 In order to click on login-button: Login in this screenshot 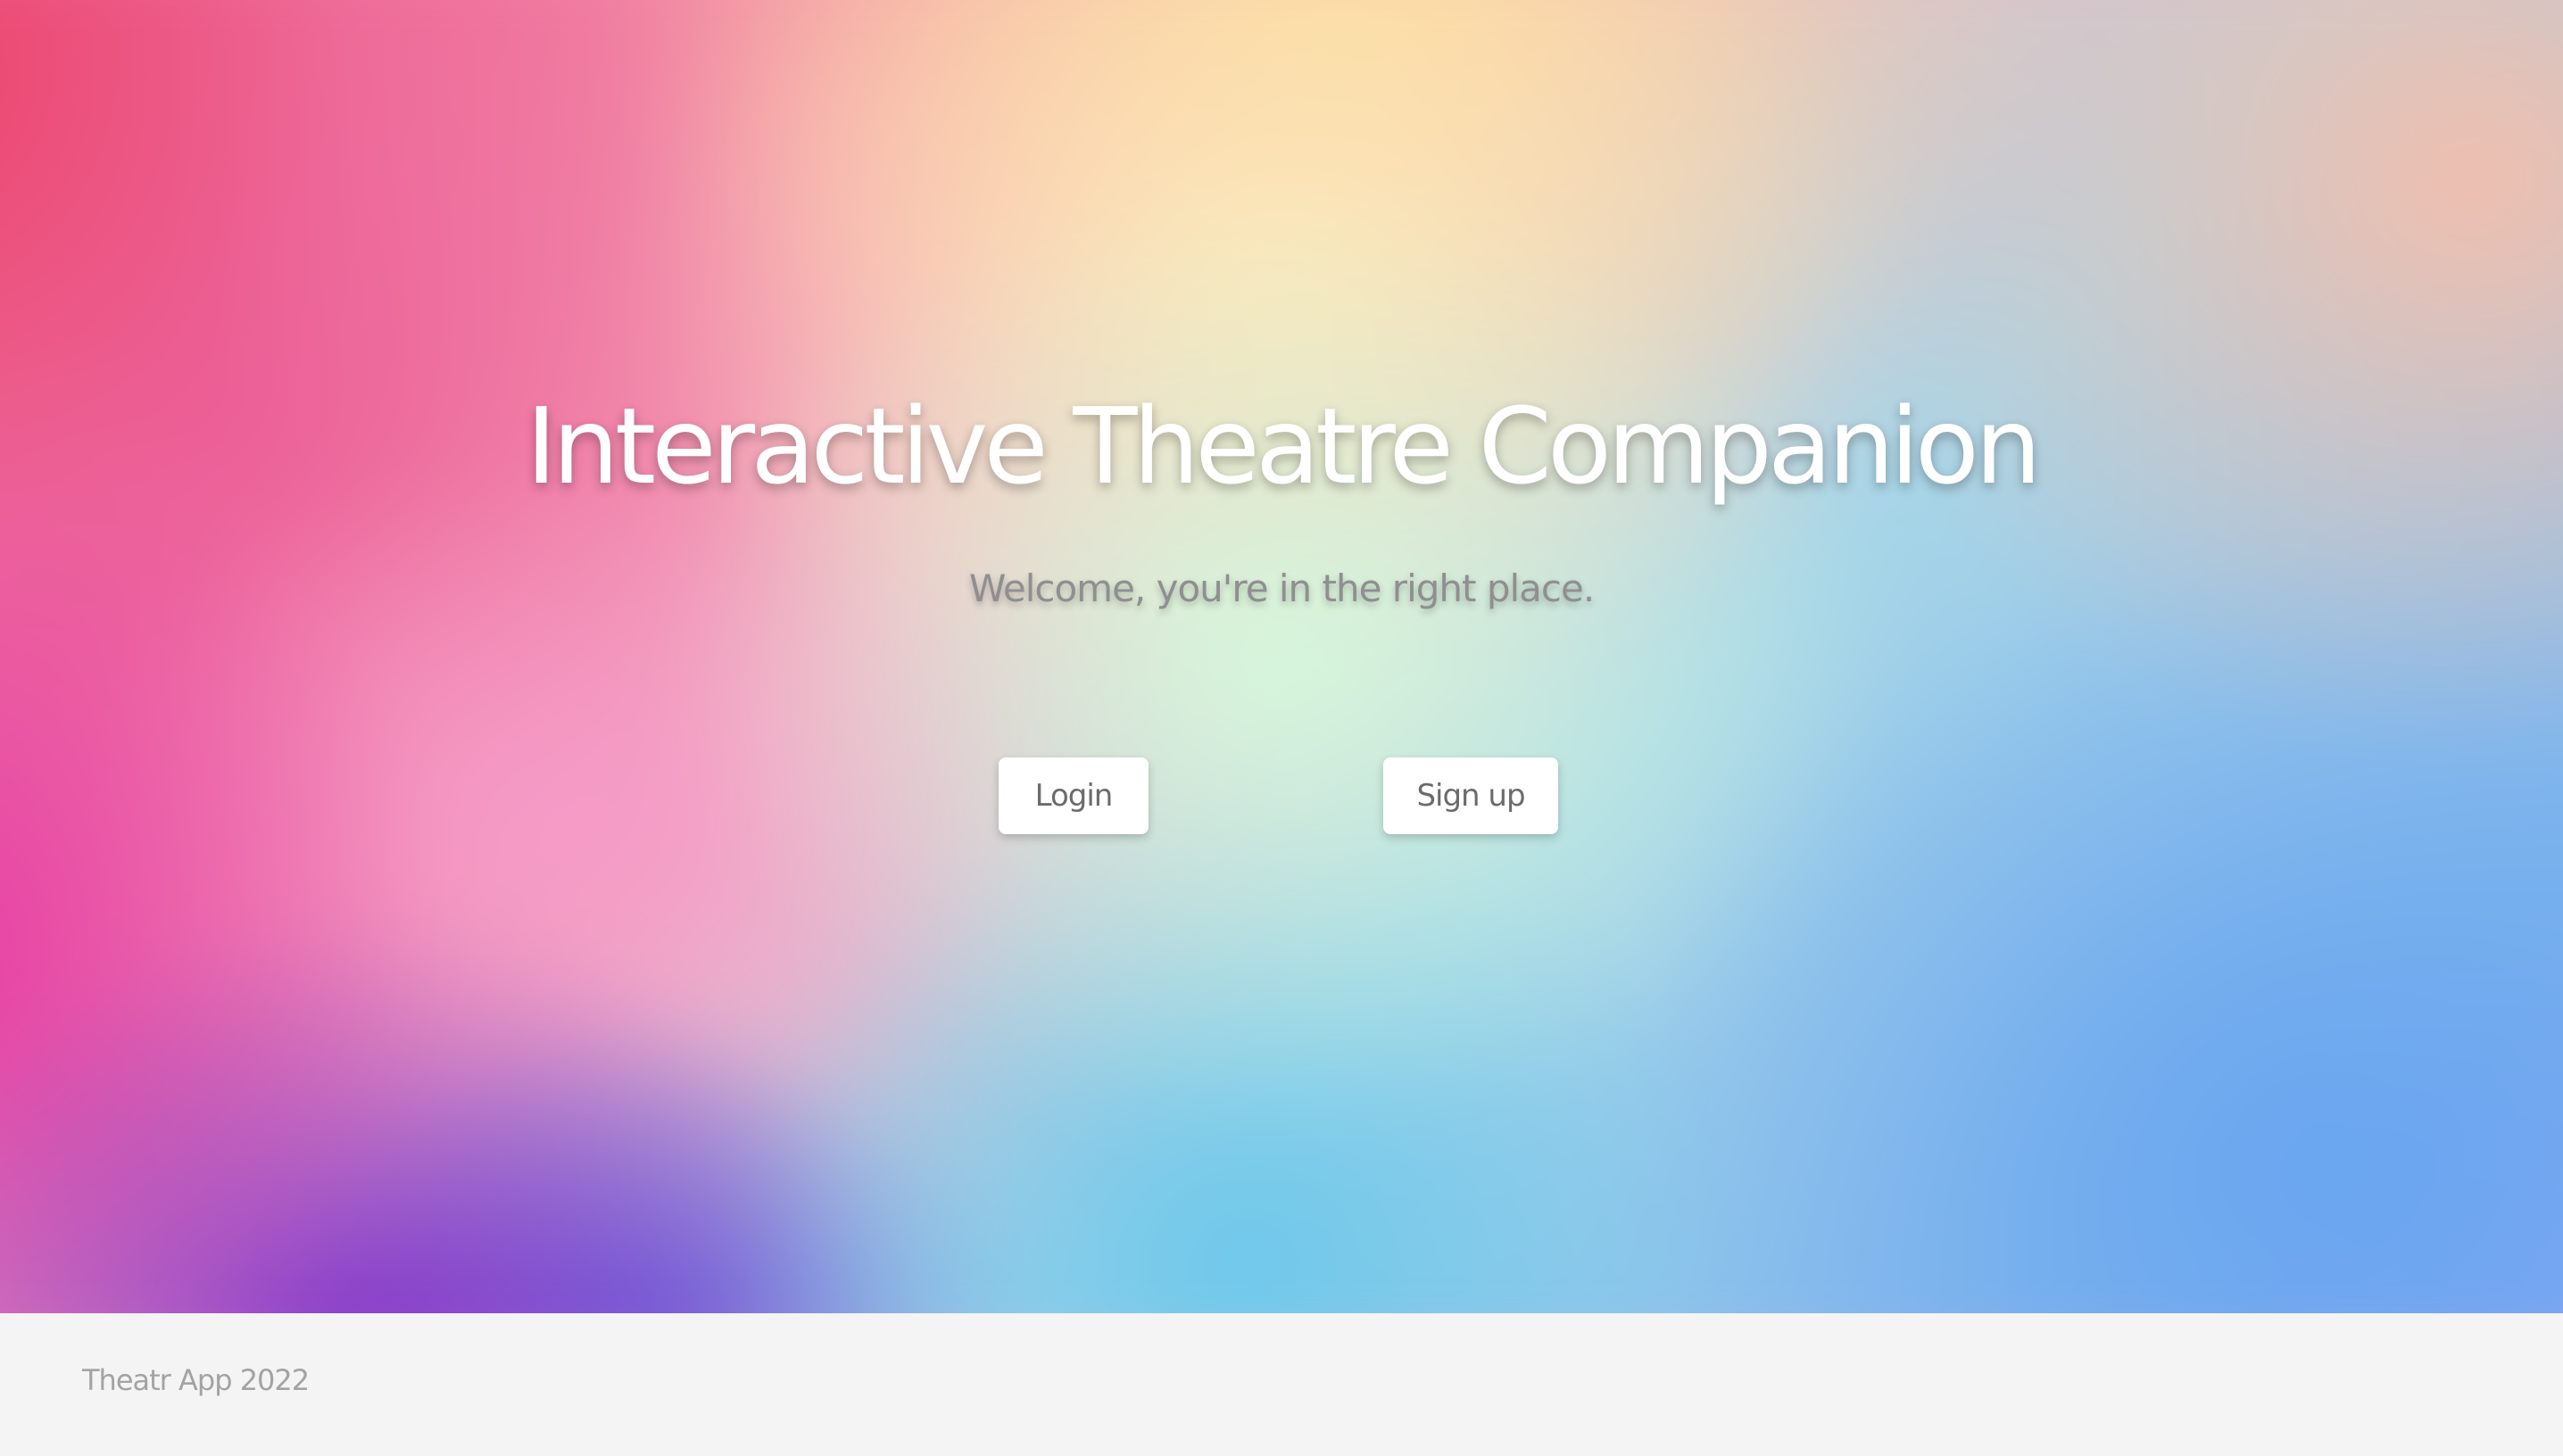, I will do `click(1074, 795)`.